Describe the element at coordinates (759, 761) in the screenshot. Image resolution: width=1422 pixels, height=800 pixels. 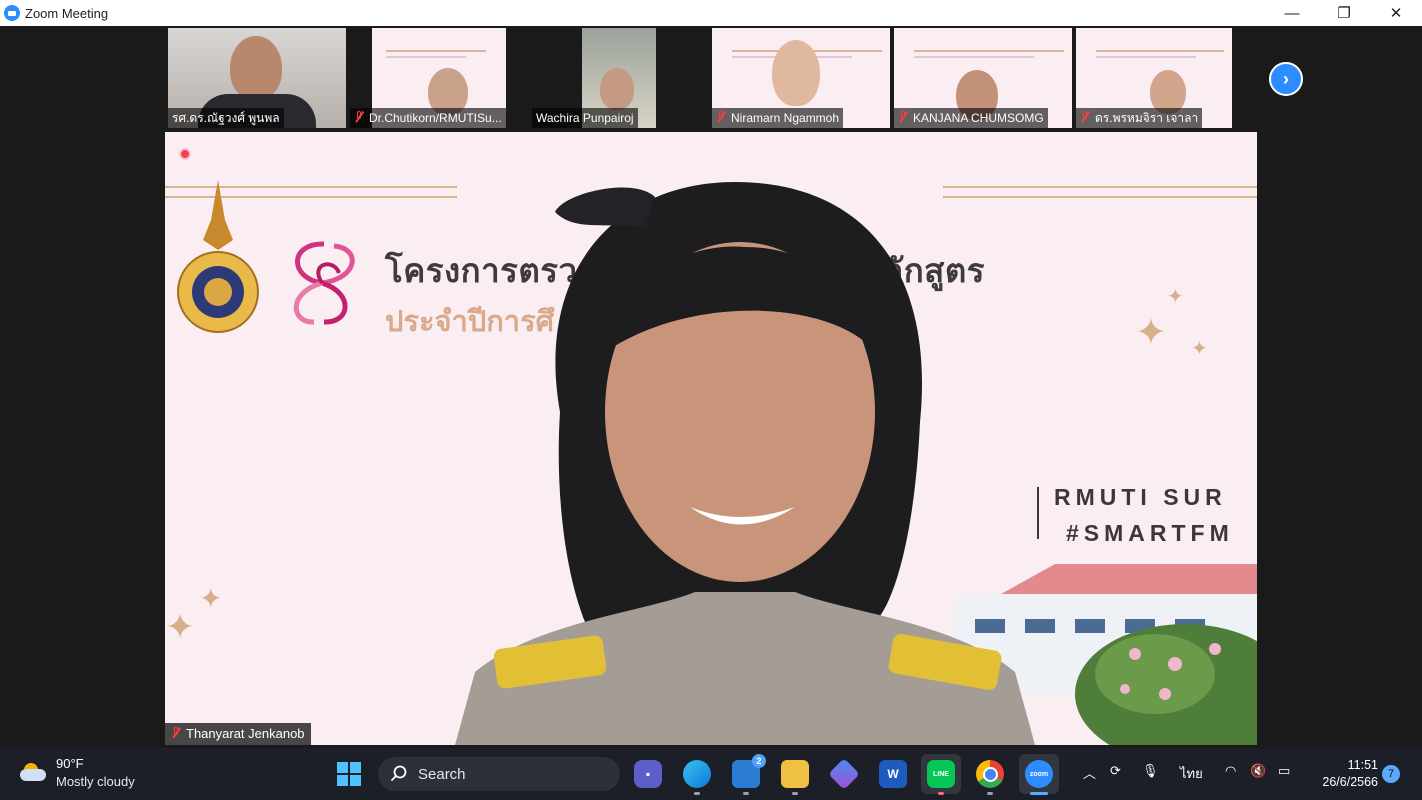
I see `mail-badge: 2` at that location.